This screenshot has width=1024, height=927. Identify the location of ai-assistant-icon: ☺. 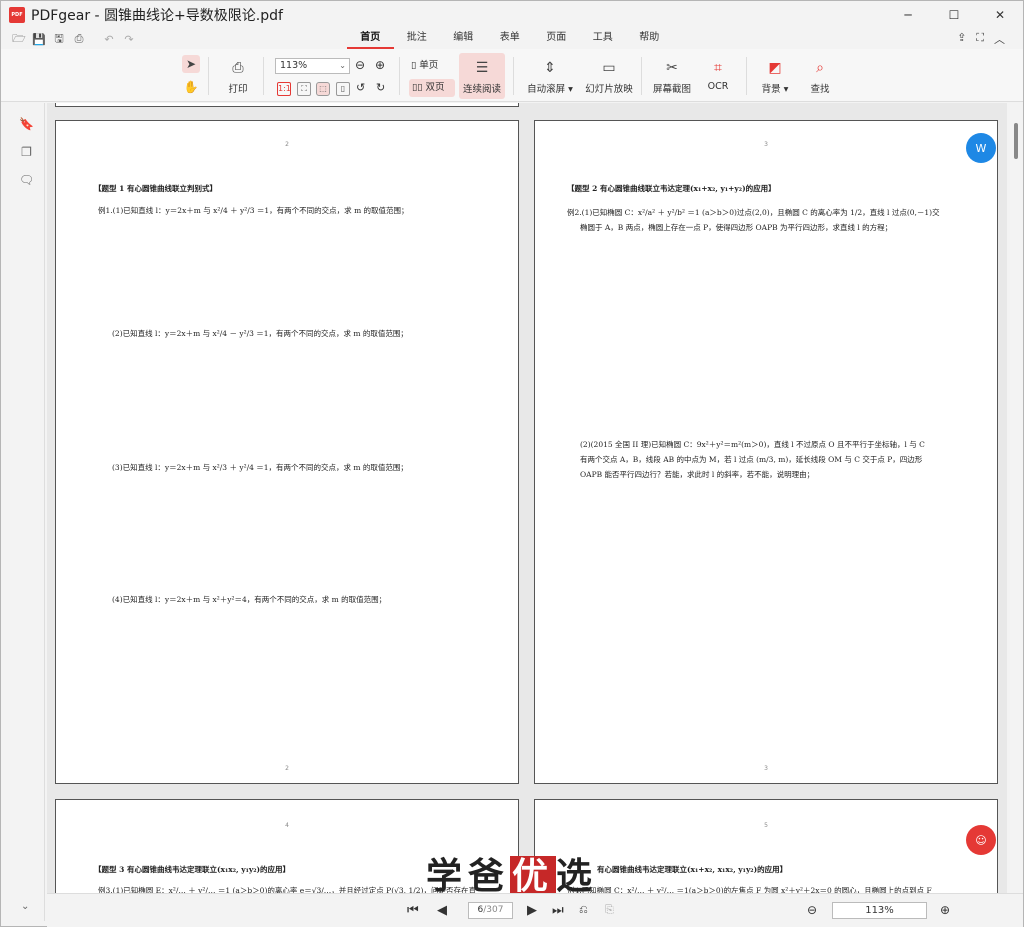
(981, 840).